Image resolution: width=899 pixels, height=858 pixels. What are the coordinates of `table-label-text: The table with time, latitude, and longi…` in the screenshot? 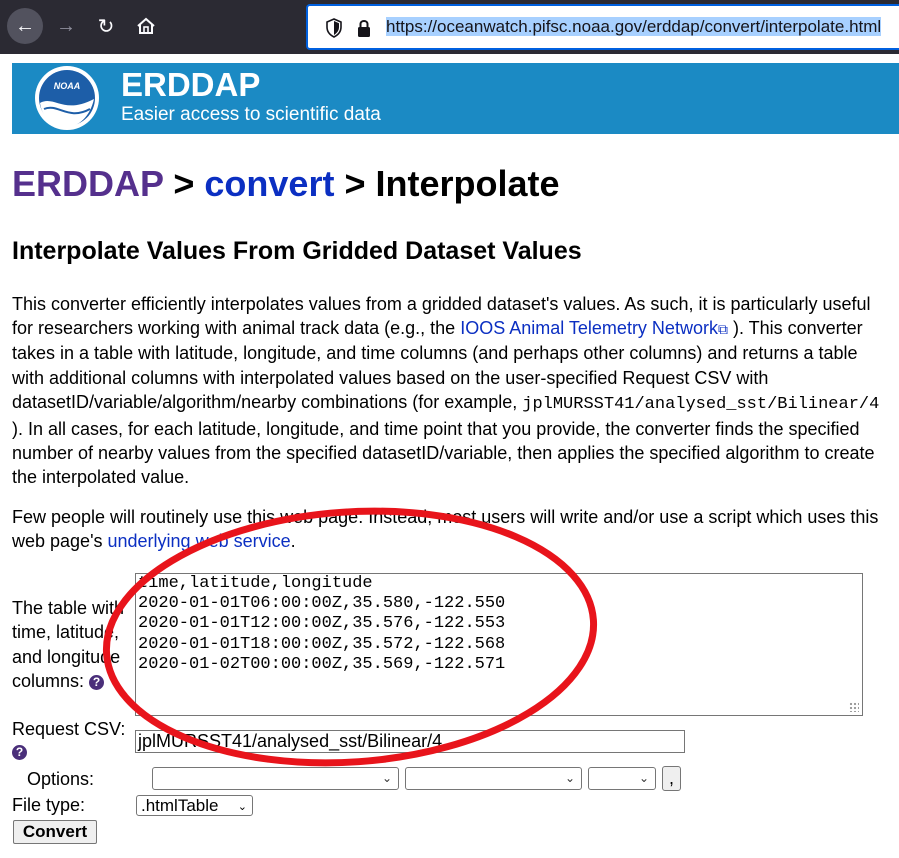 It's located at (68, 644).